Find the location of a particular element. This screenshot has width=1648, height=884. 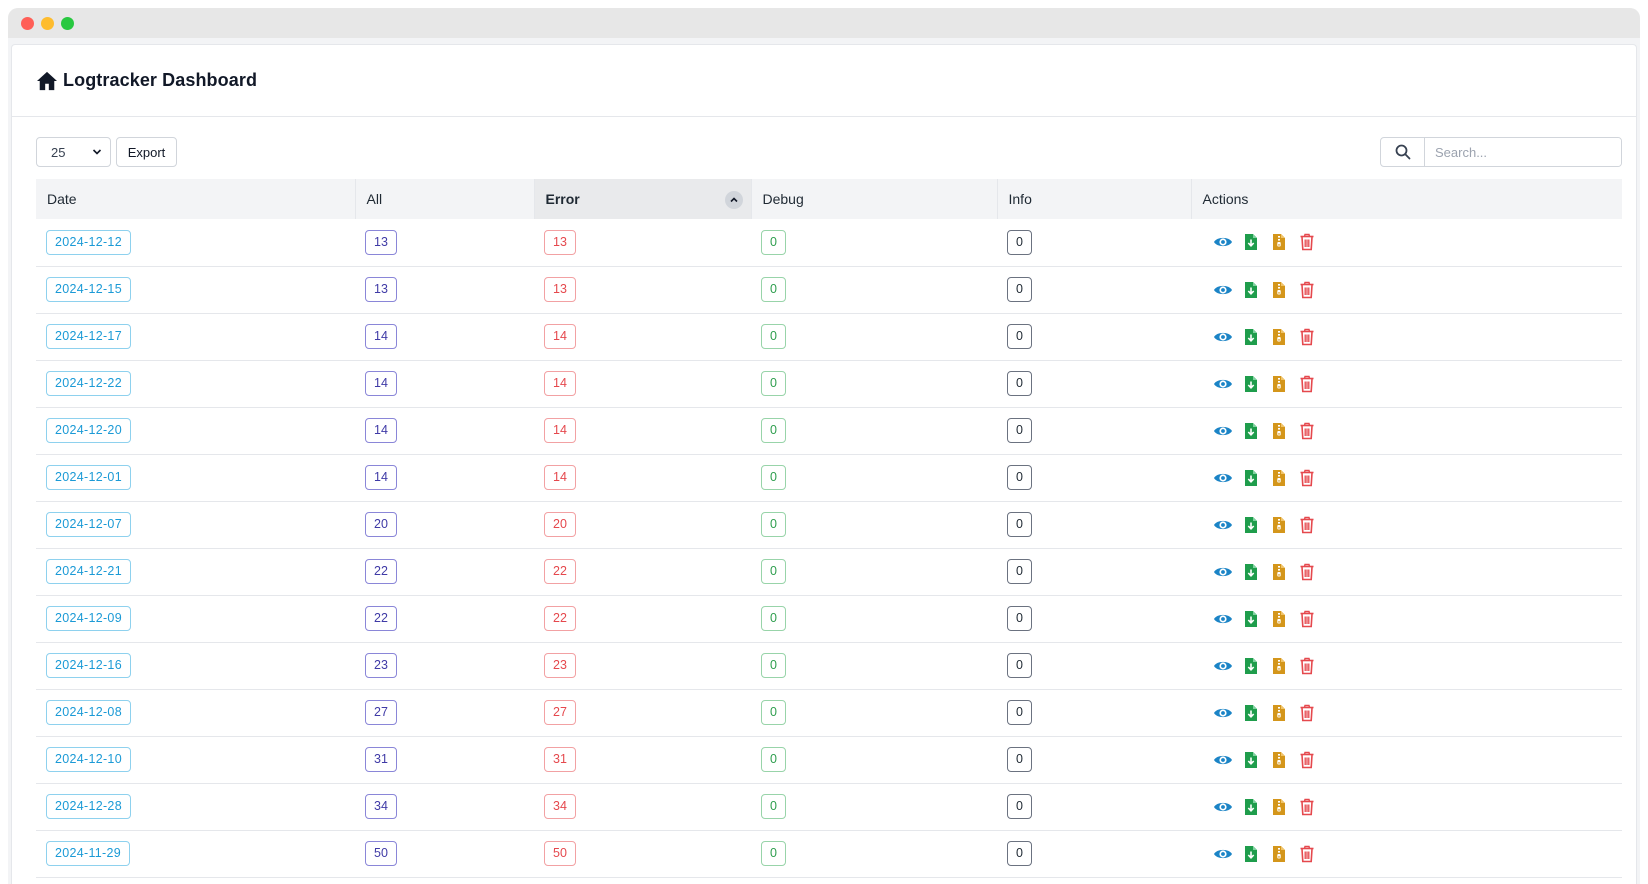

archive-icon is located at coordinates (1279, 760).